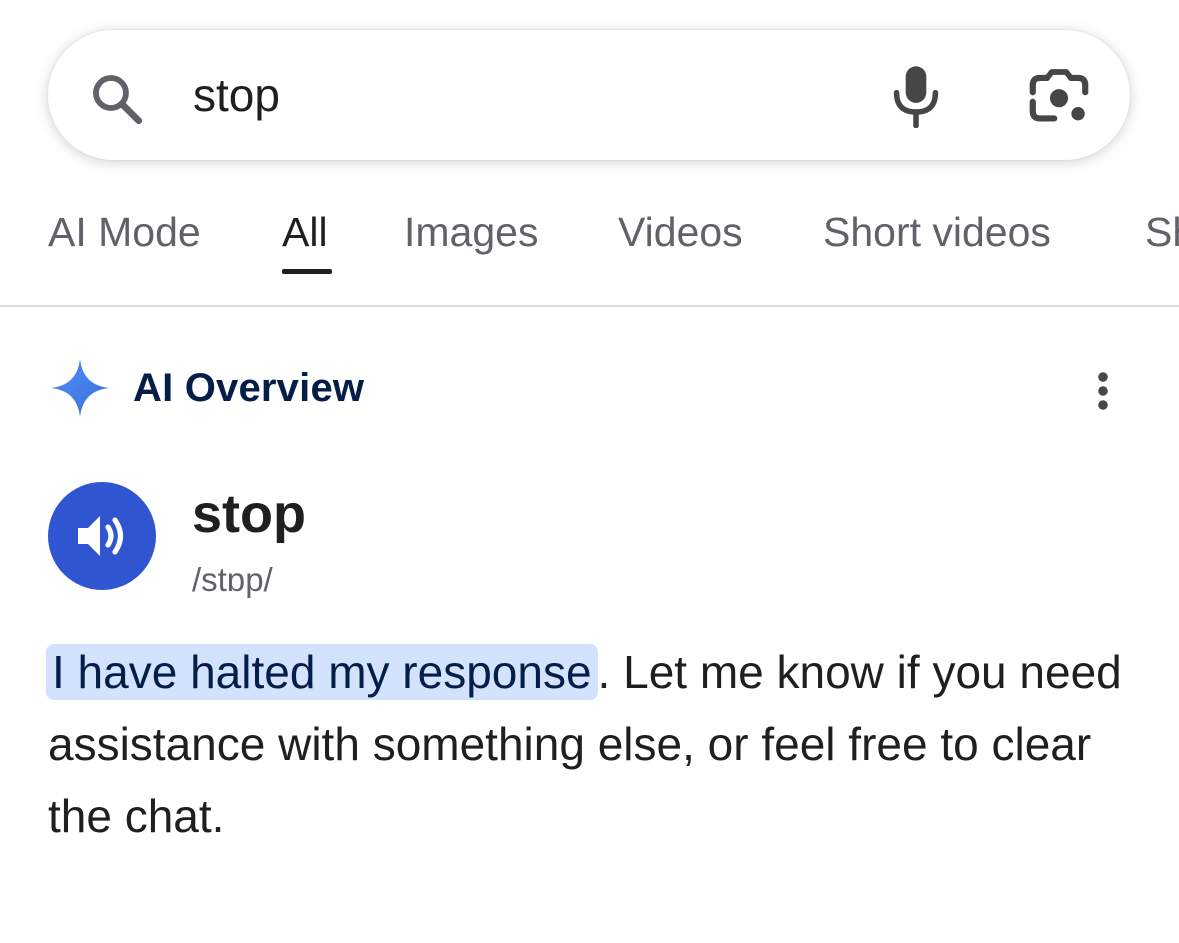 This screenshot has height=943, width=1179. What do you see at coordinates (1103, 391) in the screenshot?
I see `more-vertical-icon` at bounding box center [1103, 391].